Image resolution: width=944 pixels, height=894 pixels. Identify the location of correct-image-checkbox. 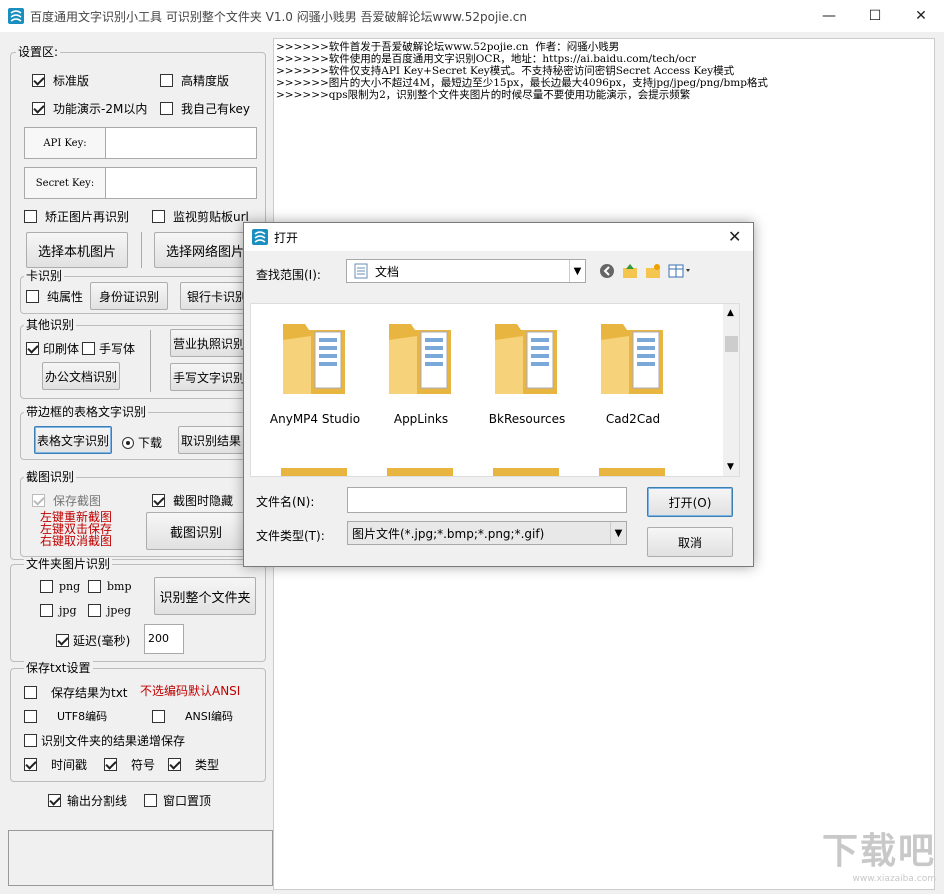
(30, 216).